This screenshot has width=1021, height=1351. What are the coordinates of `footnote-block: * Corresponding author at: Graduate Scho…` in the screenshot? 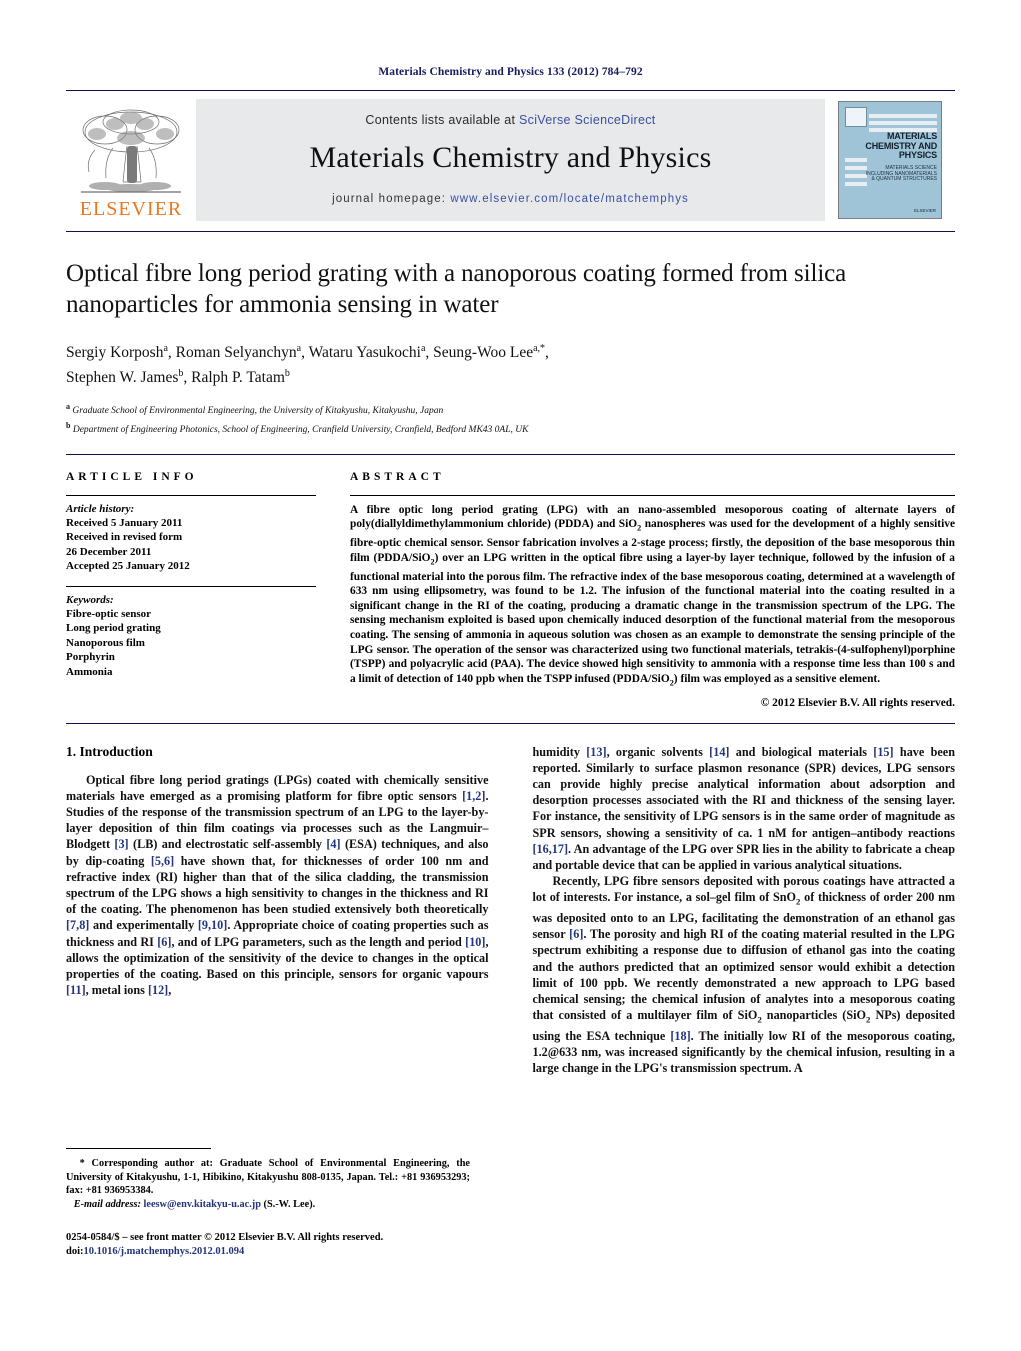 It's located at (268, 1203).